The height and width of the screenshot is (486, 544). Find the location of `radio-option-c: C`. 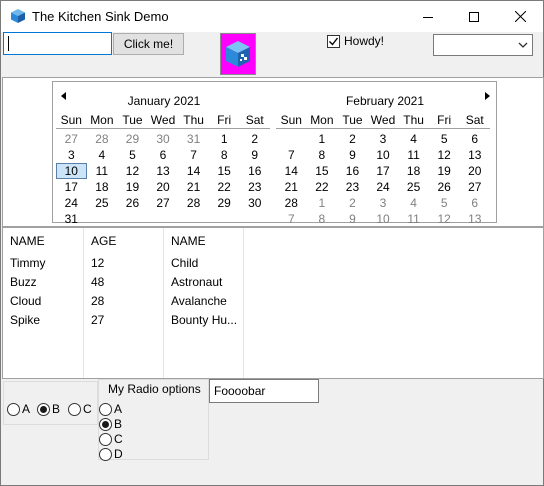

radio-option-c: C is located at coordinates (80, 409).